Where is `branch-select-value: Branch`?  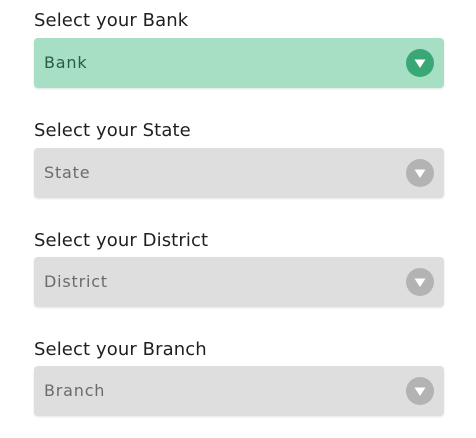 branch-select-value: Branch is located at coordinates (75, 390).